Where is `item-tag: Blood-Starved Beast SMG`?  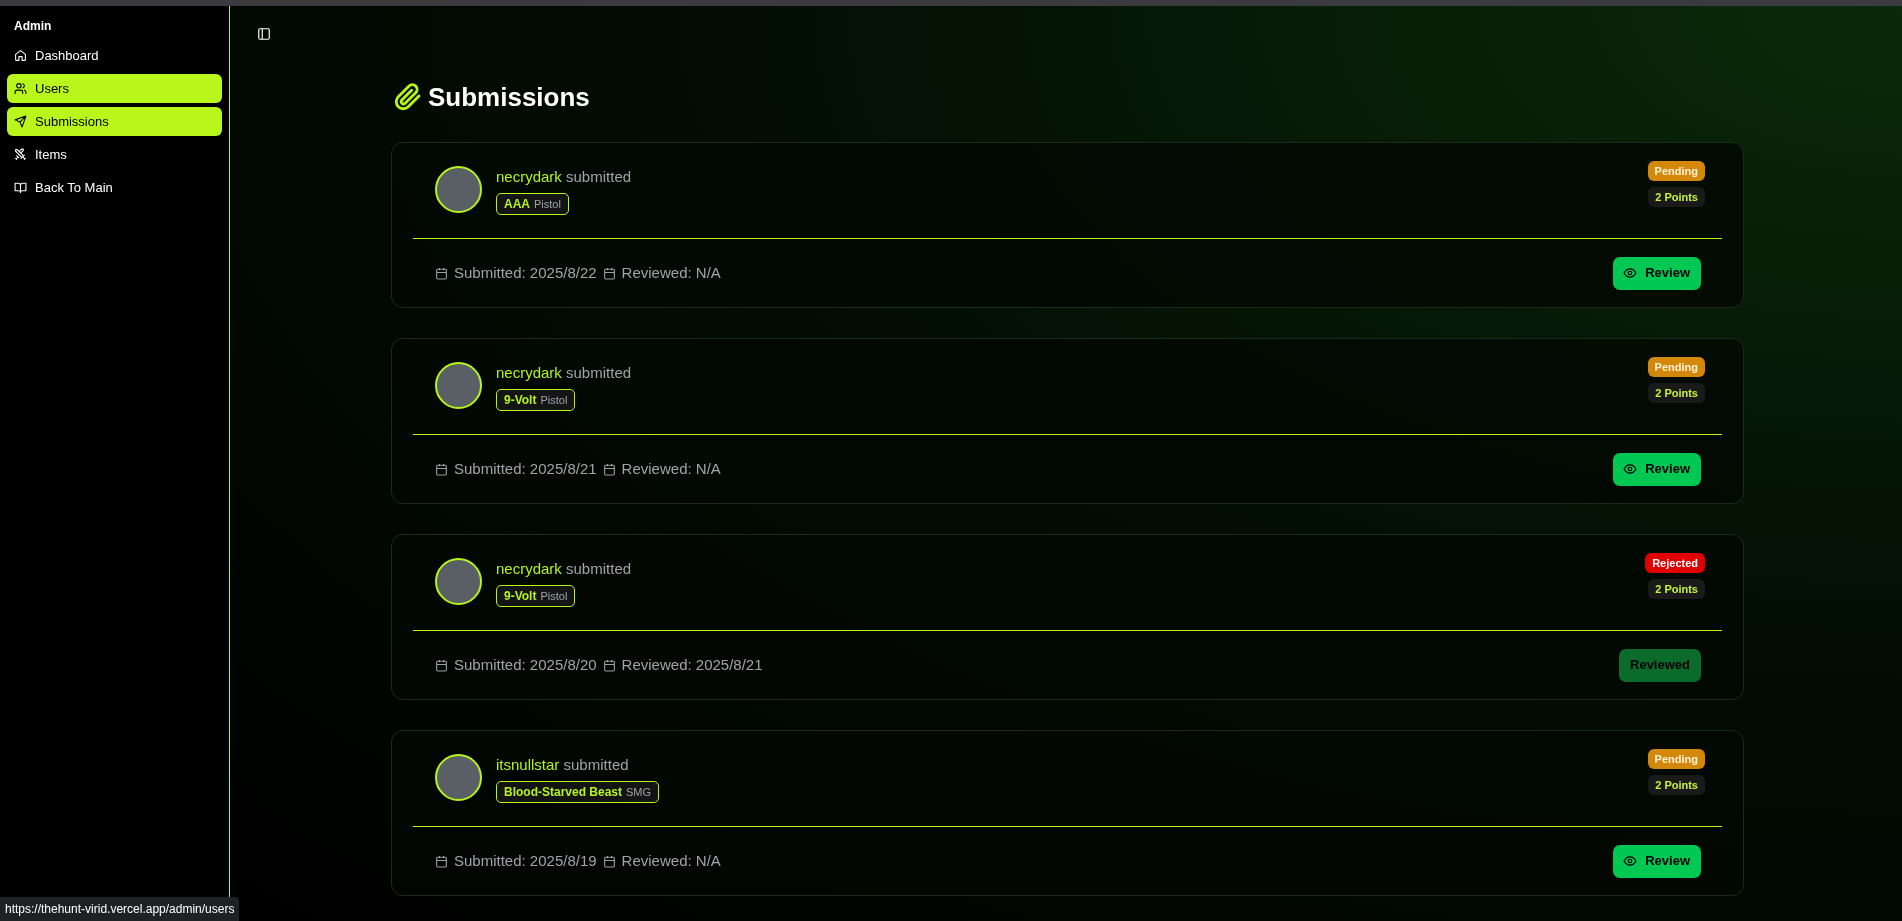
item-tag: Blood-Starved Beast SMG is located at coordinates (578, 792).